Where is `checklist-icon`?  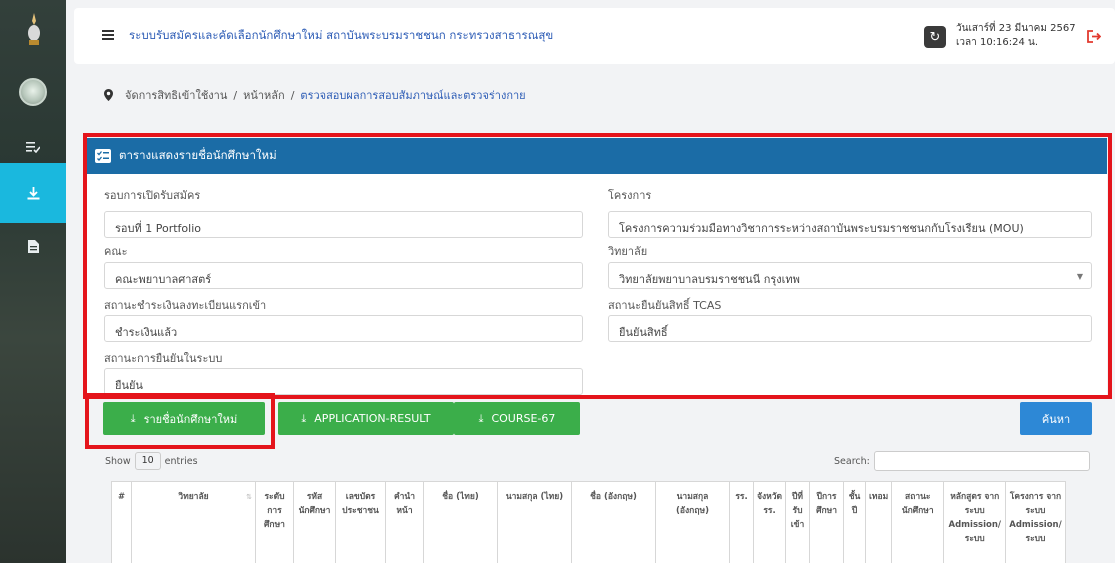
checklist-icon is located at coordinates (103, 156).